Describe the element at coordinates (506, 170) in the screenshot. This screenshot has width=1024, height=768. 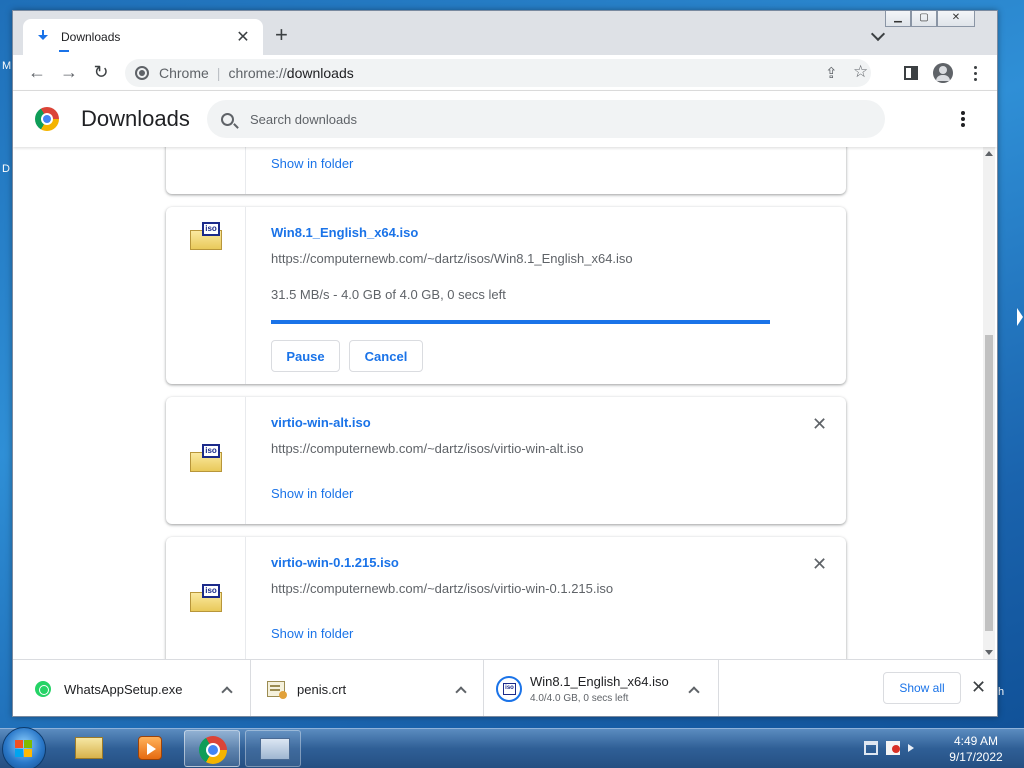
I see `download-card: Show in folder` at that location.